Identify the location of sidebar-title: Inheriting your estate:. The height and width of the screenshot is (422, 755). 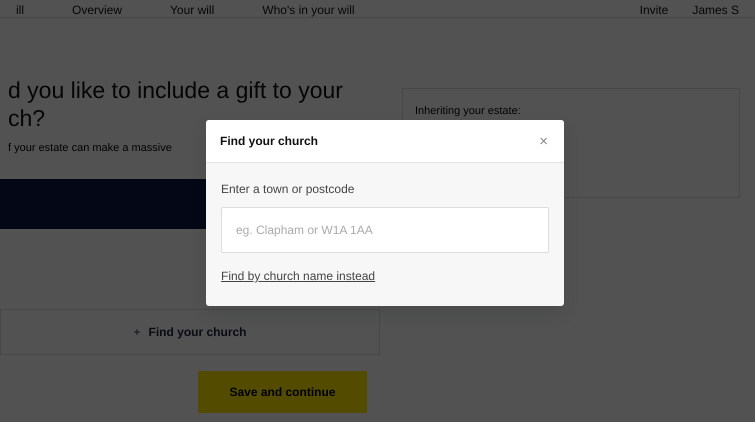
(468, 111).